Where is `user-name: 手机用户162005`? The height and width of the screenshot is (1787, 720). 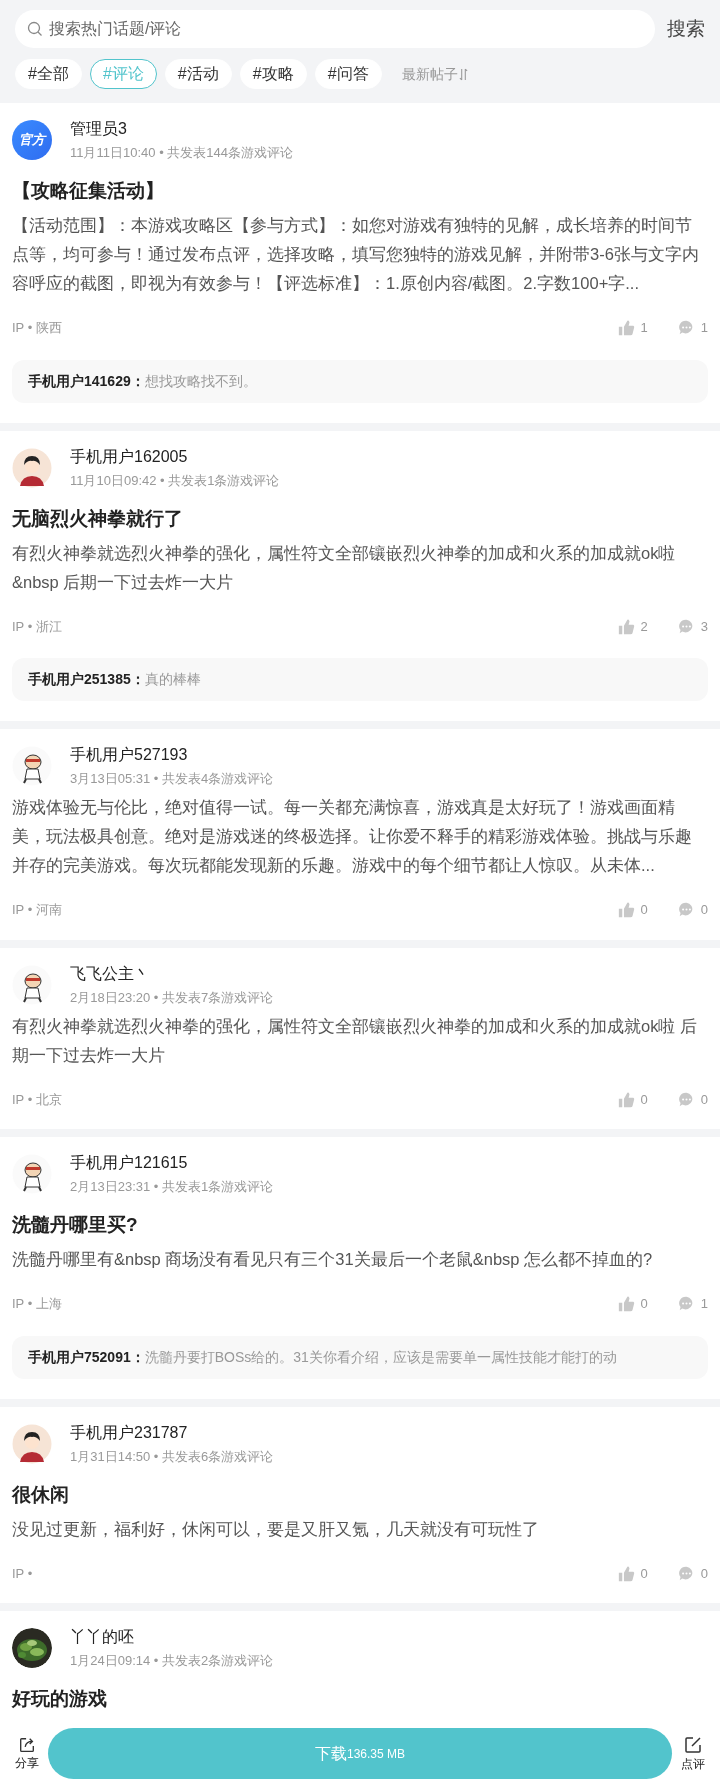 user-name: 手机用户162005 is located at coordinates (175, 456).